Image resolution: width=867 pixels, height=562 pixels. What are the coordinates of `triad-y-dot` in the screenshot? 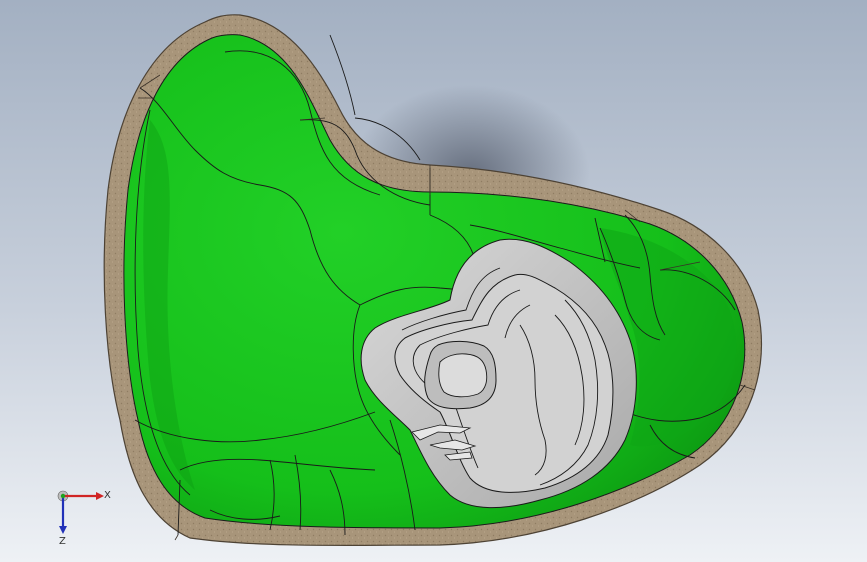 It's located at (63, 496).